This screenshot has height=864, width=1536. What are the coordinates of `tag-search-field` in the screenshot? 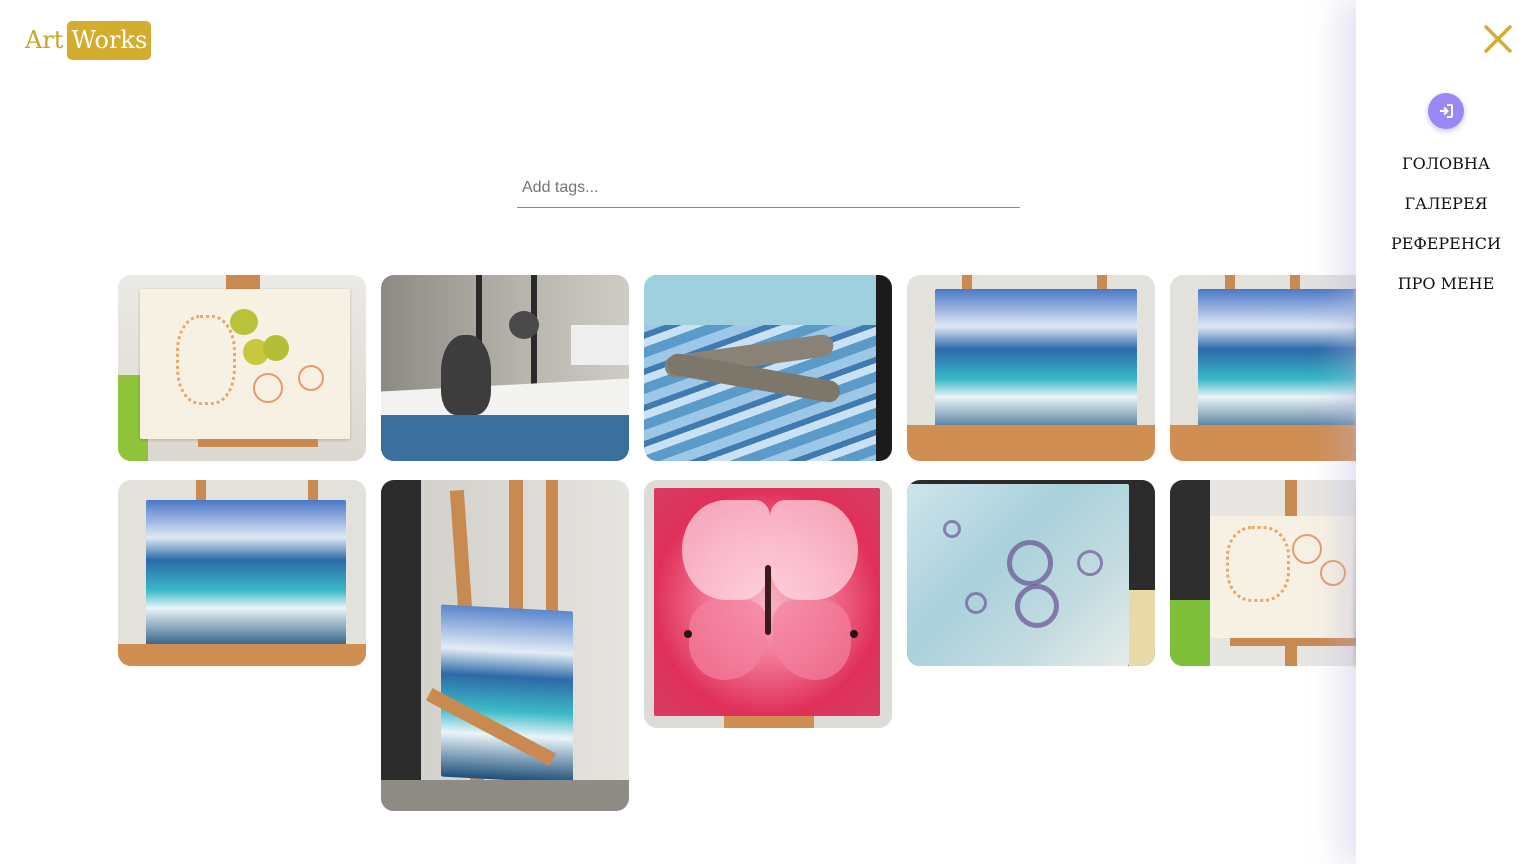 It's located at (768, 189).